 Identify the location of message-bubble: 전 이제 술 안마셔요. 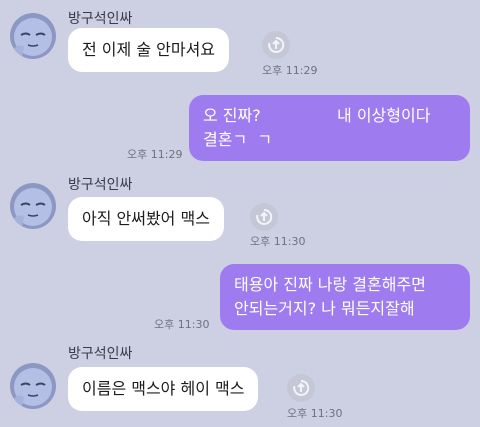
(149, 50).